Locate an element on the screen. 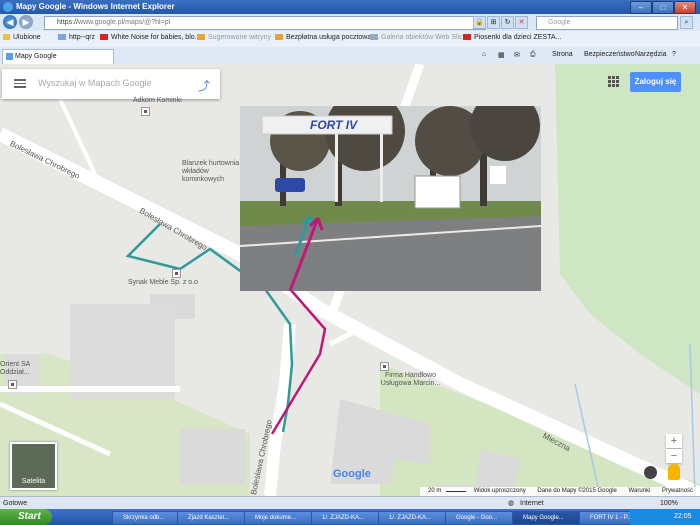  google-logo: Google is located at coordinates (352, 474).